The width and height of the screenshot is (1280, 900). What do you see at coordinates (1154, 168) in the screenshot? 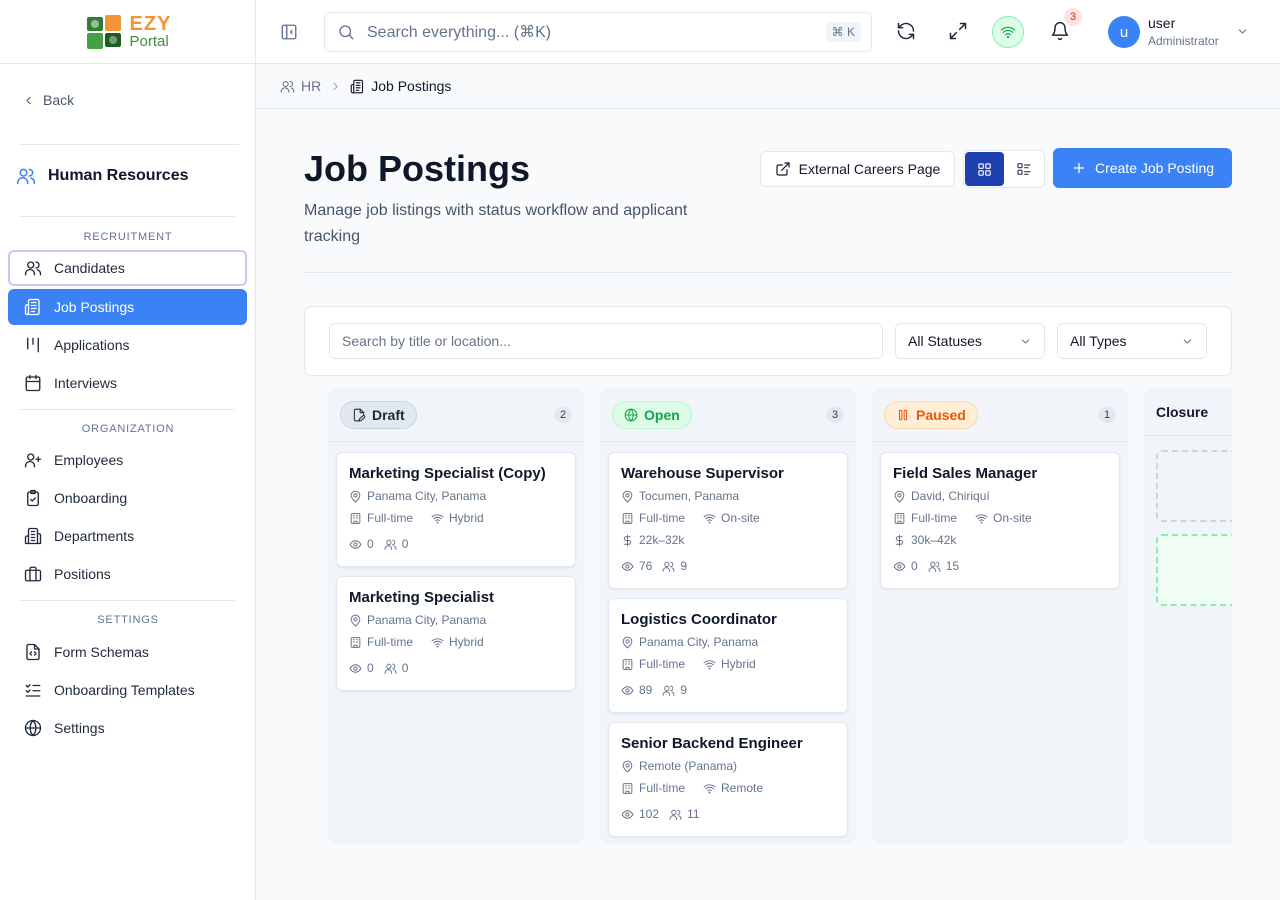
I see `create-job-posting-label: Create Job Posting` at bounding box center [1154, 168].